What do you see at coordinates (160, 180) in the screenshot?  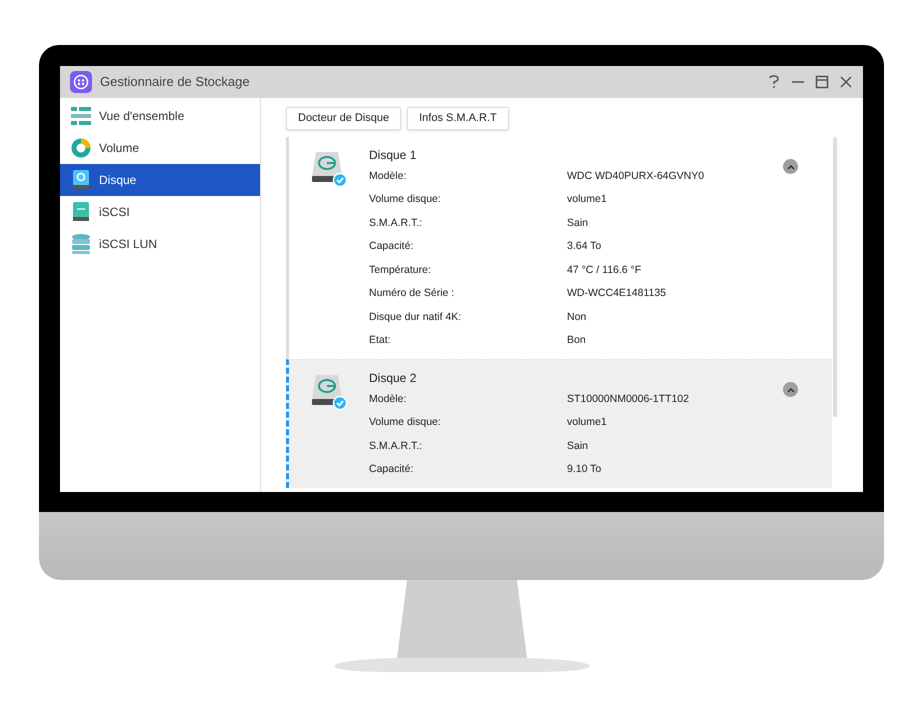 I see `sidebar-item: Disque` at bounding box center [160, 180].